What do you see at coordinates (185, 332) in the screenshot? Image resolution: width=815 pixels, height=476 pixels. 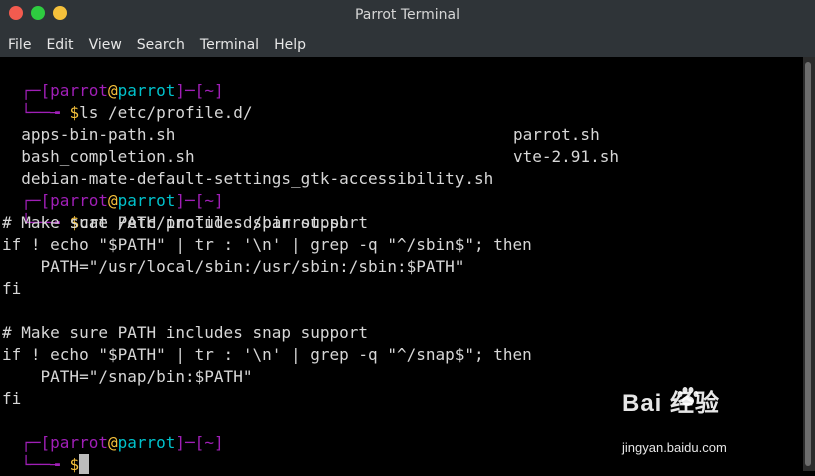 I see `output-line: # Make sure PATH includes snap support` at bounding box center [185, 332].